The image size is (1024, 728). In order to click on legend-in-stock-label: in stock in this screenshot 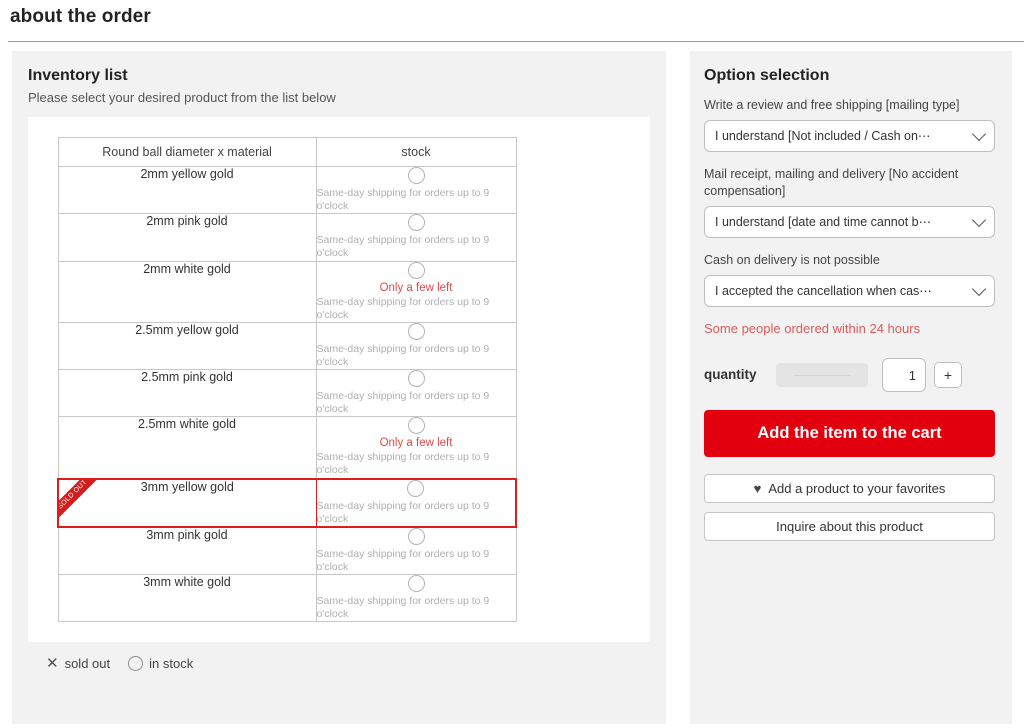, I will do `click(171, 664)`.